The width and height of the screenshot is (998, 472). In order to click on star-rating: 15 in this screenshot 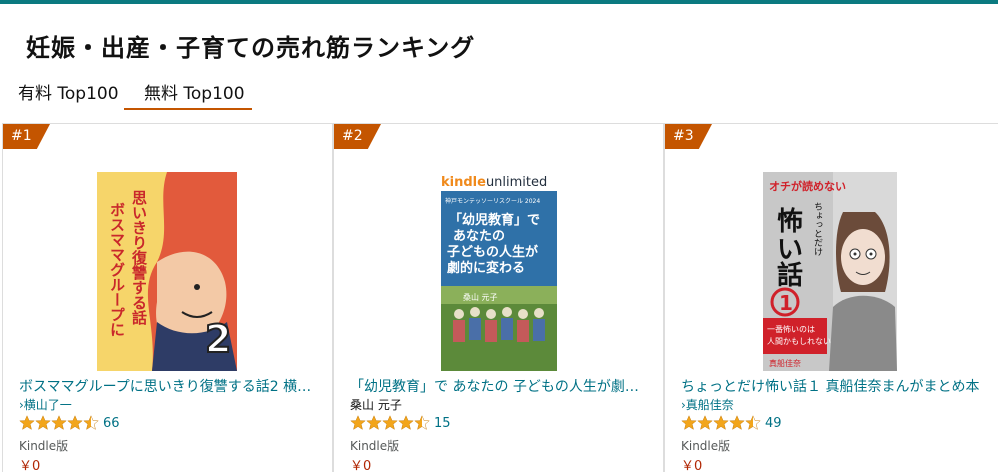, I will do `click(400, 423)`.